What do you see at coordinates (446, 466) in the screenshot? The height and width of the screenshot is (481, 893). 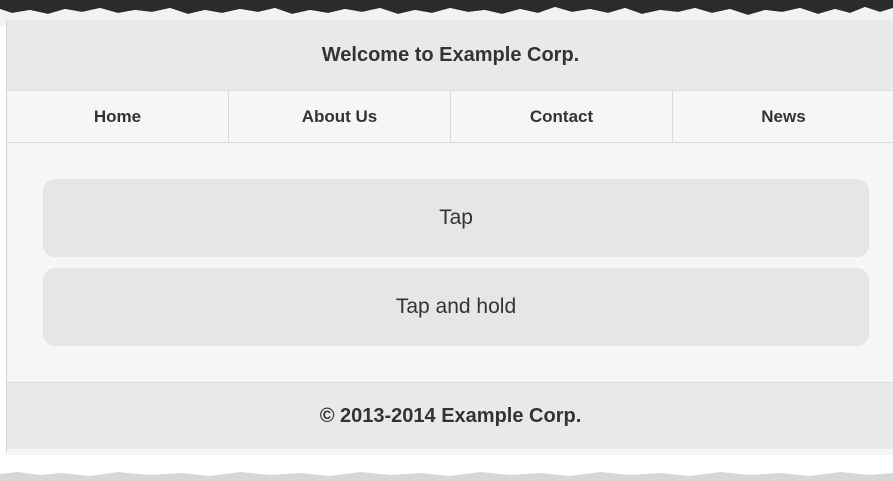 I see `torn-paper-bottom-edge` at bounding box center [446, 466].